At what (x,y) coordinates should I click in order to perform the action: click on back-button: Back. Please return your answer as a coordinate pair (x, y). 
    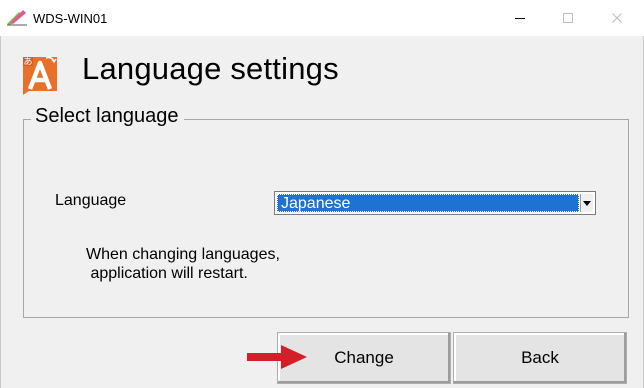
    Looking at the image, I should click on (540, 358).